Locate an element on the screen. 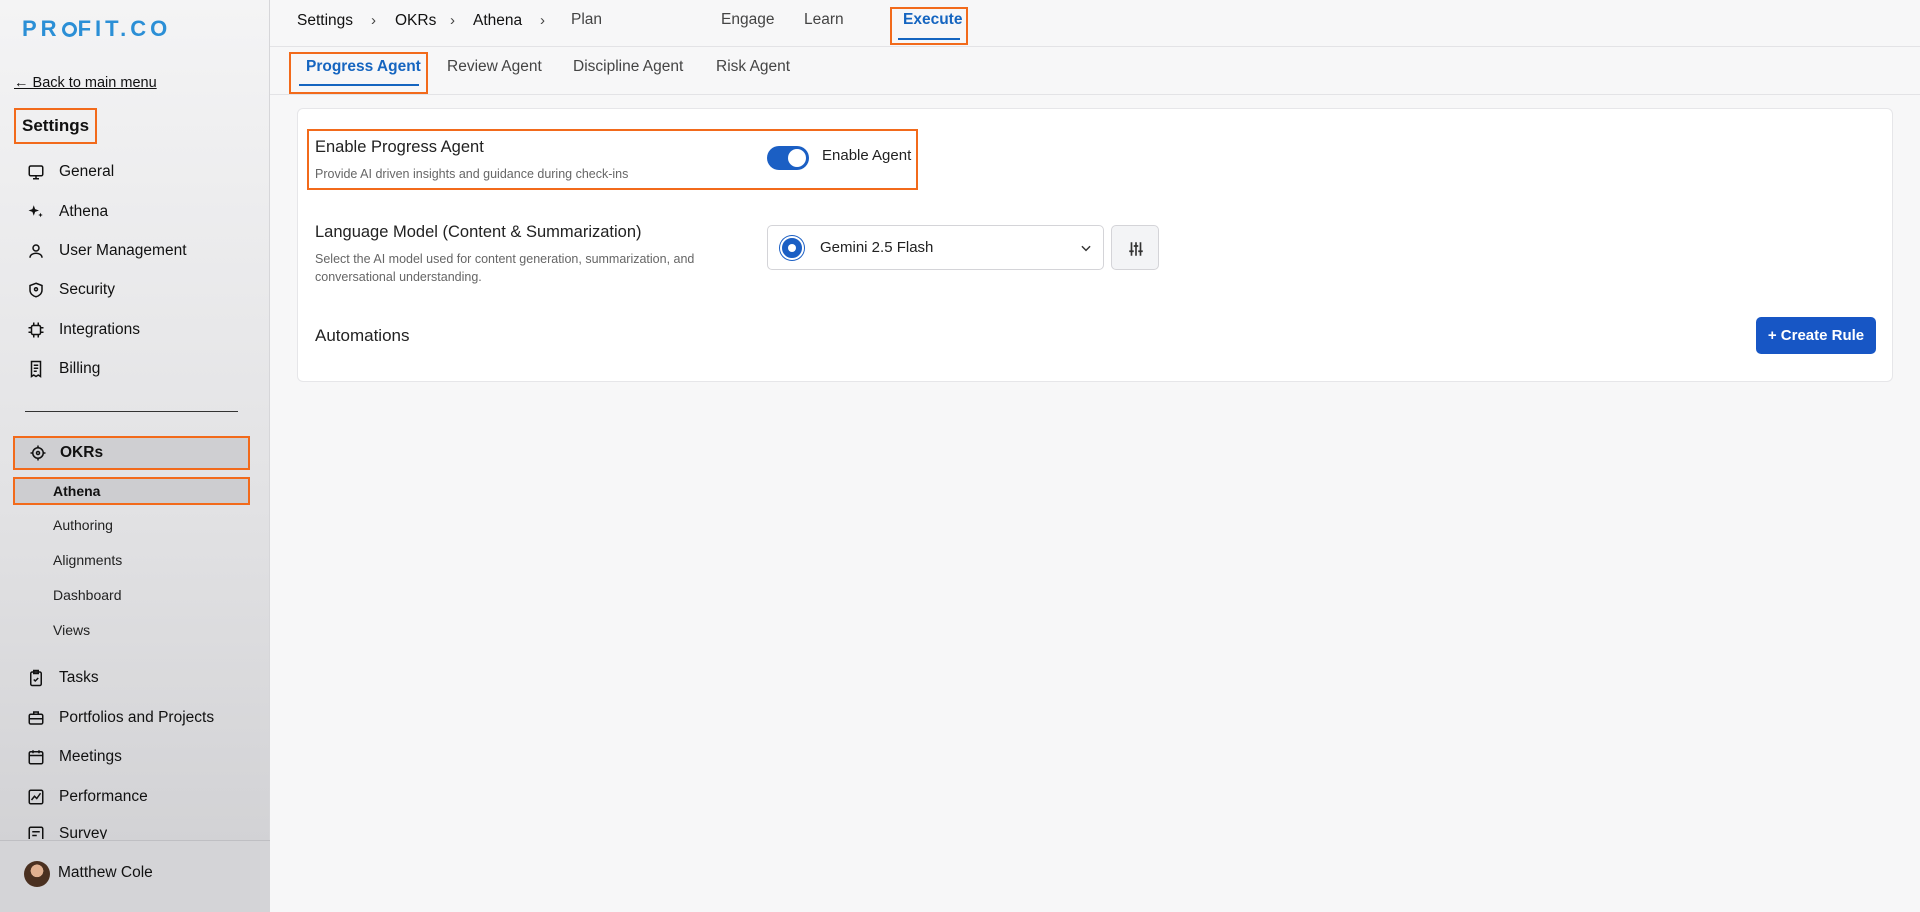  sidebar-item-label: User Management is located at coordinates (123, 250).